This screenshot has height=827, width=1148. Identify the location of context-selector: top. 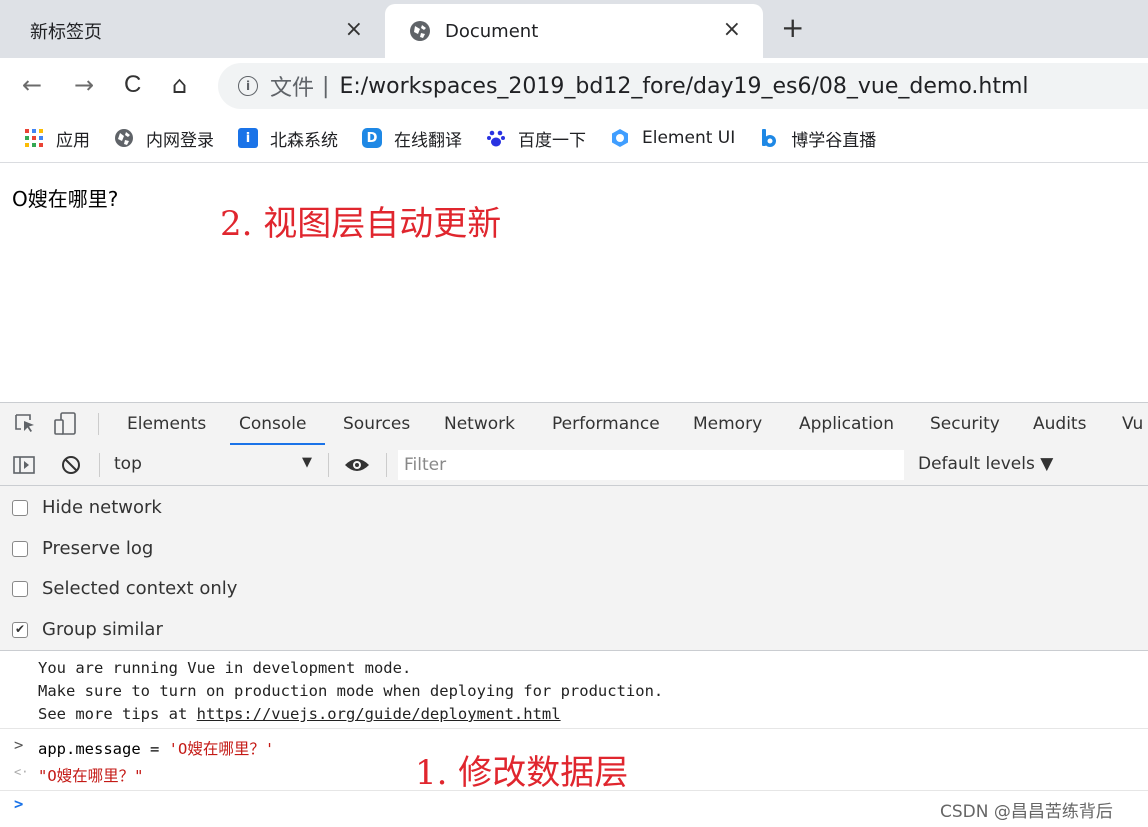
(128, 464).